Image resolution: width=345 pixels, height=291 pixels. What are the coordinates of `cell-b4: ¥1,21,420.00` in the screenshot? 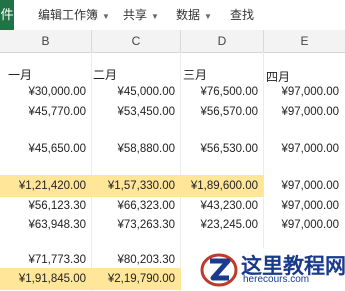 It's located at (46, 186).